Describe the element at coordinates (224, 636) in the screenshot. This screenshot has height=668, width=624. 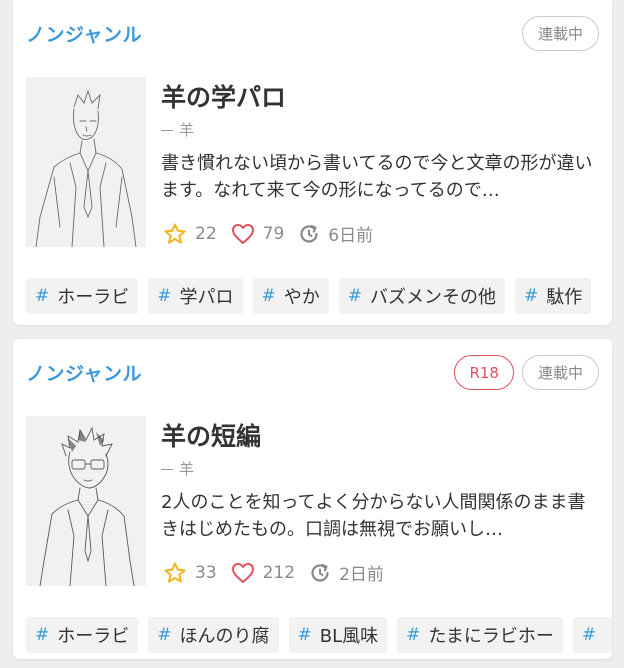
I see `tag-label: ほんのり腐` at that location.